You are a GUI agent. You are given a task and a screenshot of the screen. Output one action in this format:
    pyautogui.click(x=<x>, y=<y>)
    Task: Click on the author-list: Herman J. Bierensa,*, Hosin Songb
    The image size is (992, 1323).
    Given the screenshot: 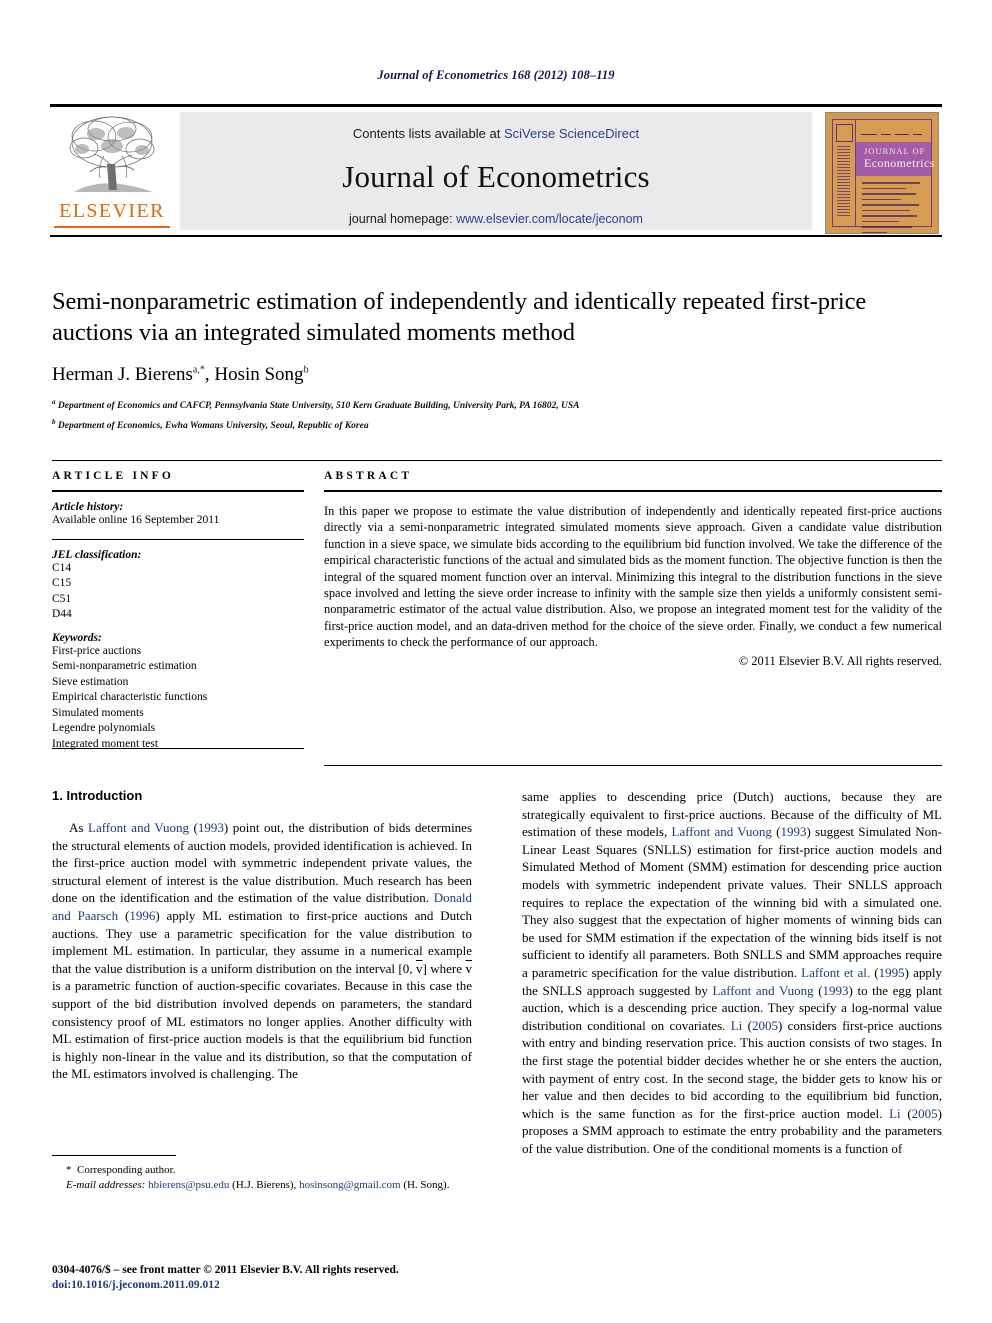 What is the action you would take?
    pyautogui.click(x=492, y=375)
    